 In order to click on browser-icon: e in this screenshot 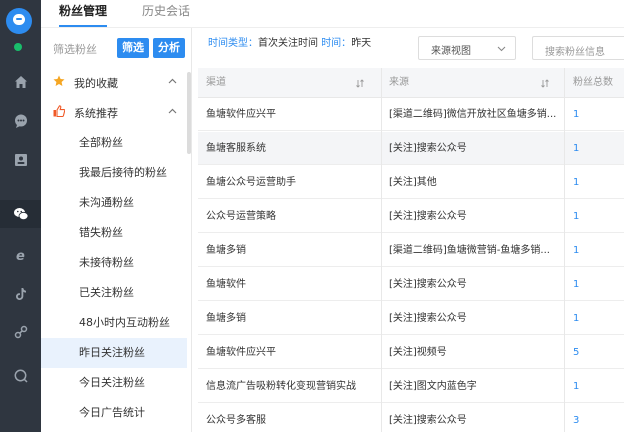, I will do `click(20, 255)`.